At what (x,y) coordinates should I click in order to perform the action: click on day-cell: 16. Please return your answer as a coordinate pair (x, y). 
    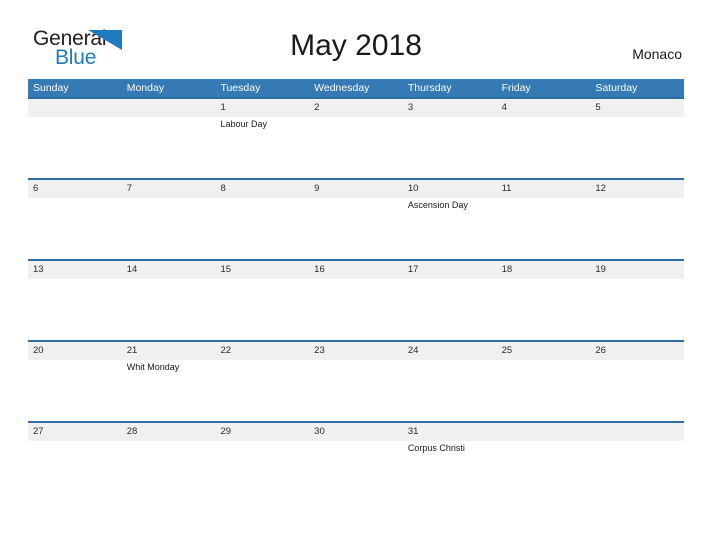
    Looking at the image, I should click on (356, 300).